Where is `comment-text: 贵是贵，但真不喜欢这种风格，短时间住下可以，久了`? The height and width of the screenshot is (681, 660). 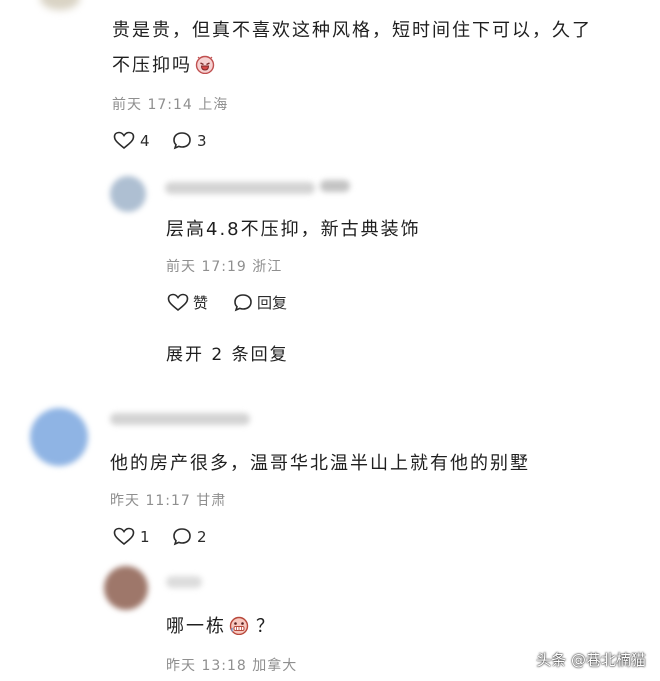
comment-text: 贵是贵，但真不喜欢这种风格，短时间住下可以，久了 is located at coordinates (352, 30).